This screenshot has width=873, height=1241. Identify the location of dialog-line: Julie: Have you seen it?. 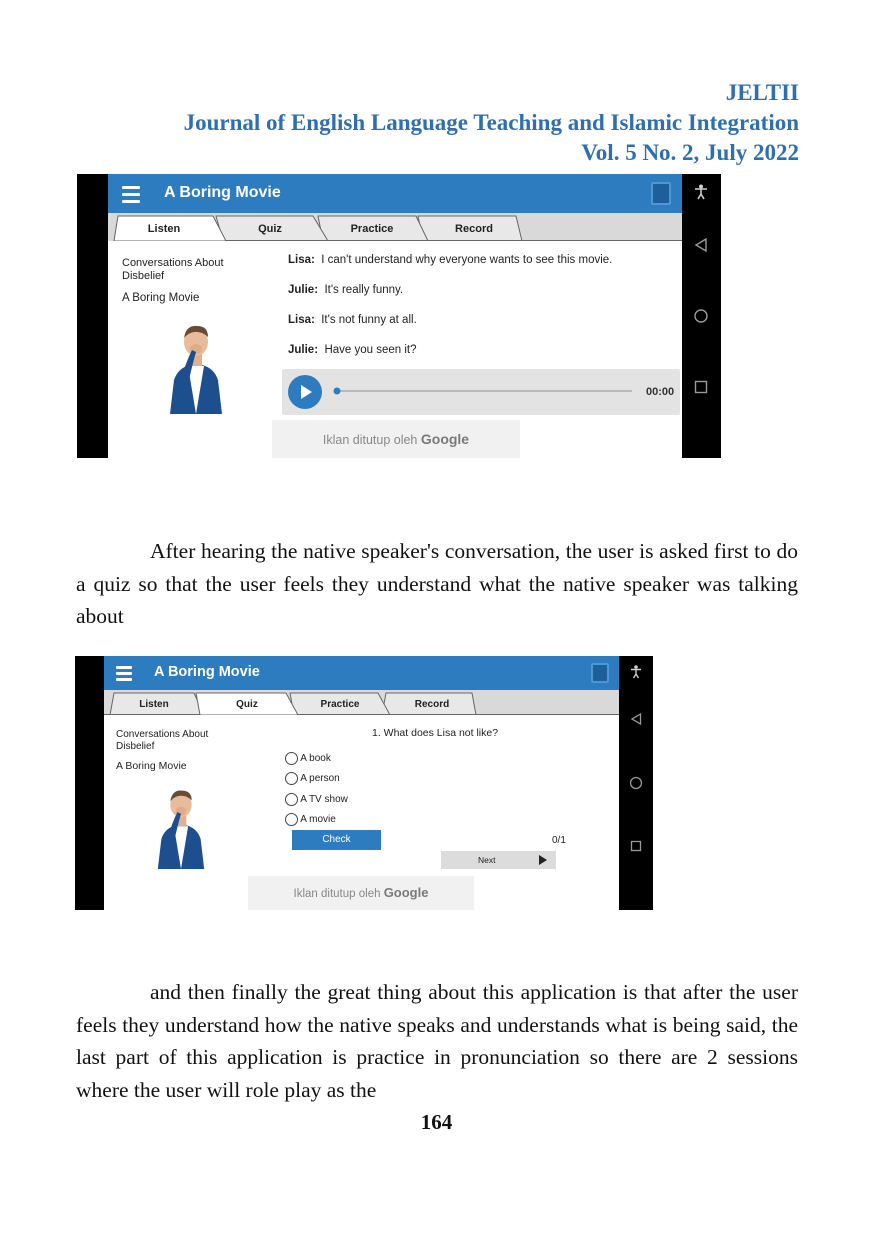
(352, 350).